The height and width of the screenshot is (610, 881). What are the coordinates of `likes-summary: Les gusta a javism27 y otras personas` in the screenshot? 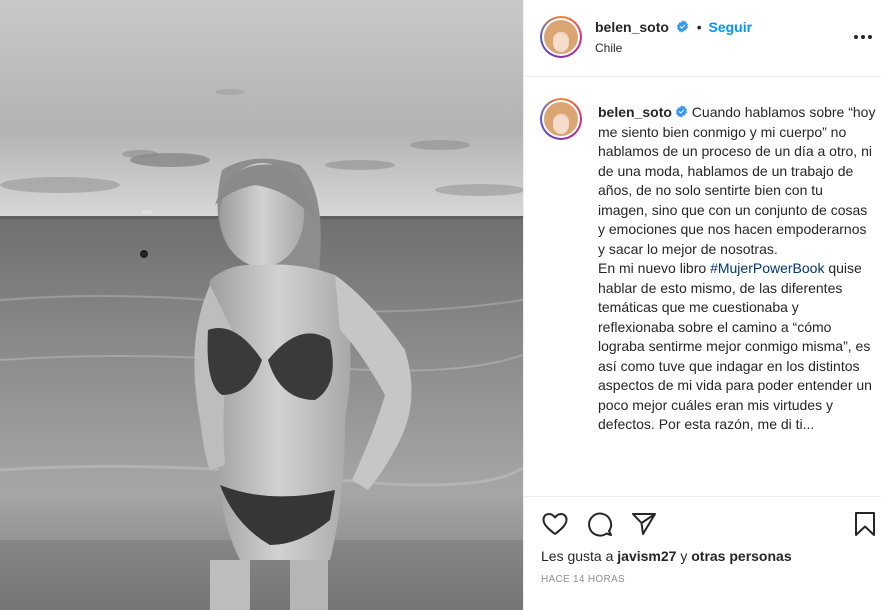 It's located at (666, 556).